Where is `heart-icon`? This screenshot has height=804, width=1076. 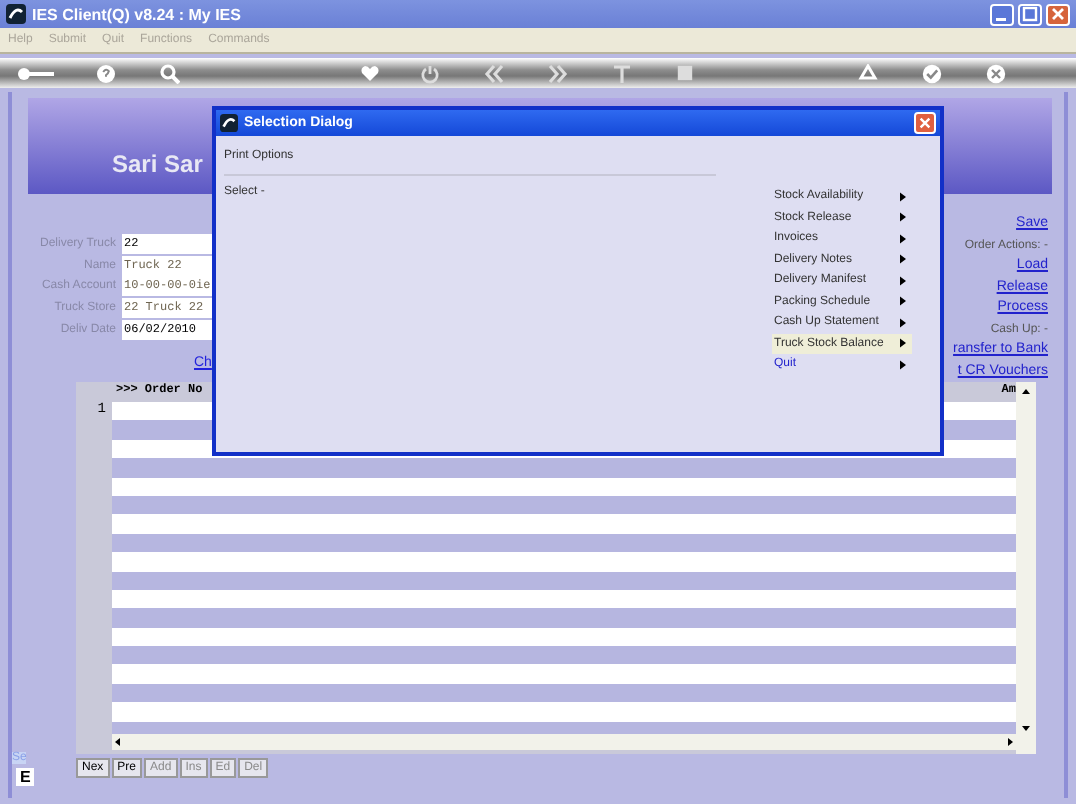
heart-icon is located at coordinates (370, 73).